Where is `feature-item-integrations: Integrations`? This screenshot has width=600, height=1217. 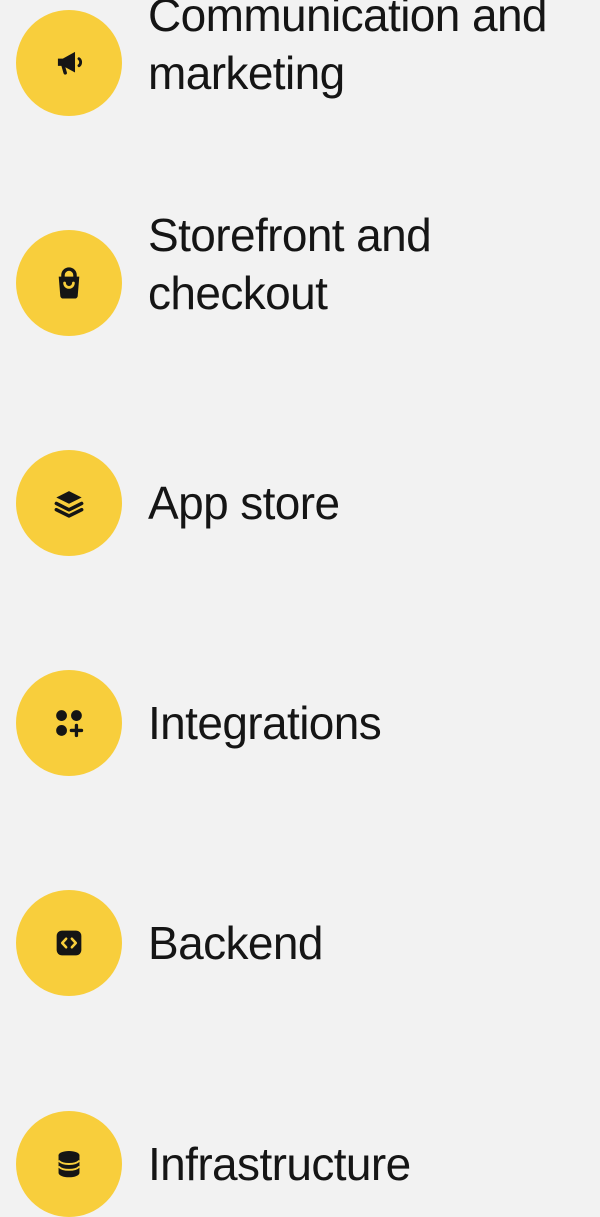
feature-item-integrations: Integrations is located at coordinates (308, 723).